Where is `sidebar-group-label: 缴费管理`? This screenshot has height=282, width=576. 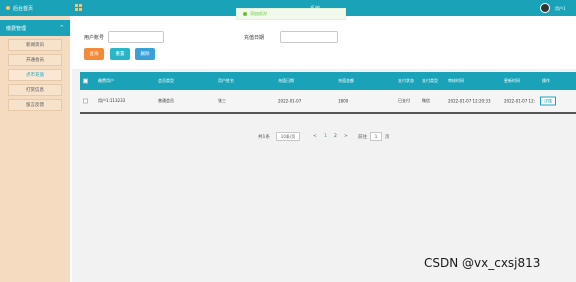 sidebar-group-label: 缴费管理 is located at coordinates (16, 28).